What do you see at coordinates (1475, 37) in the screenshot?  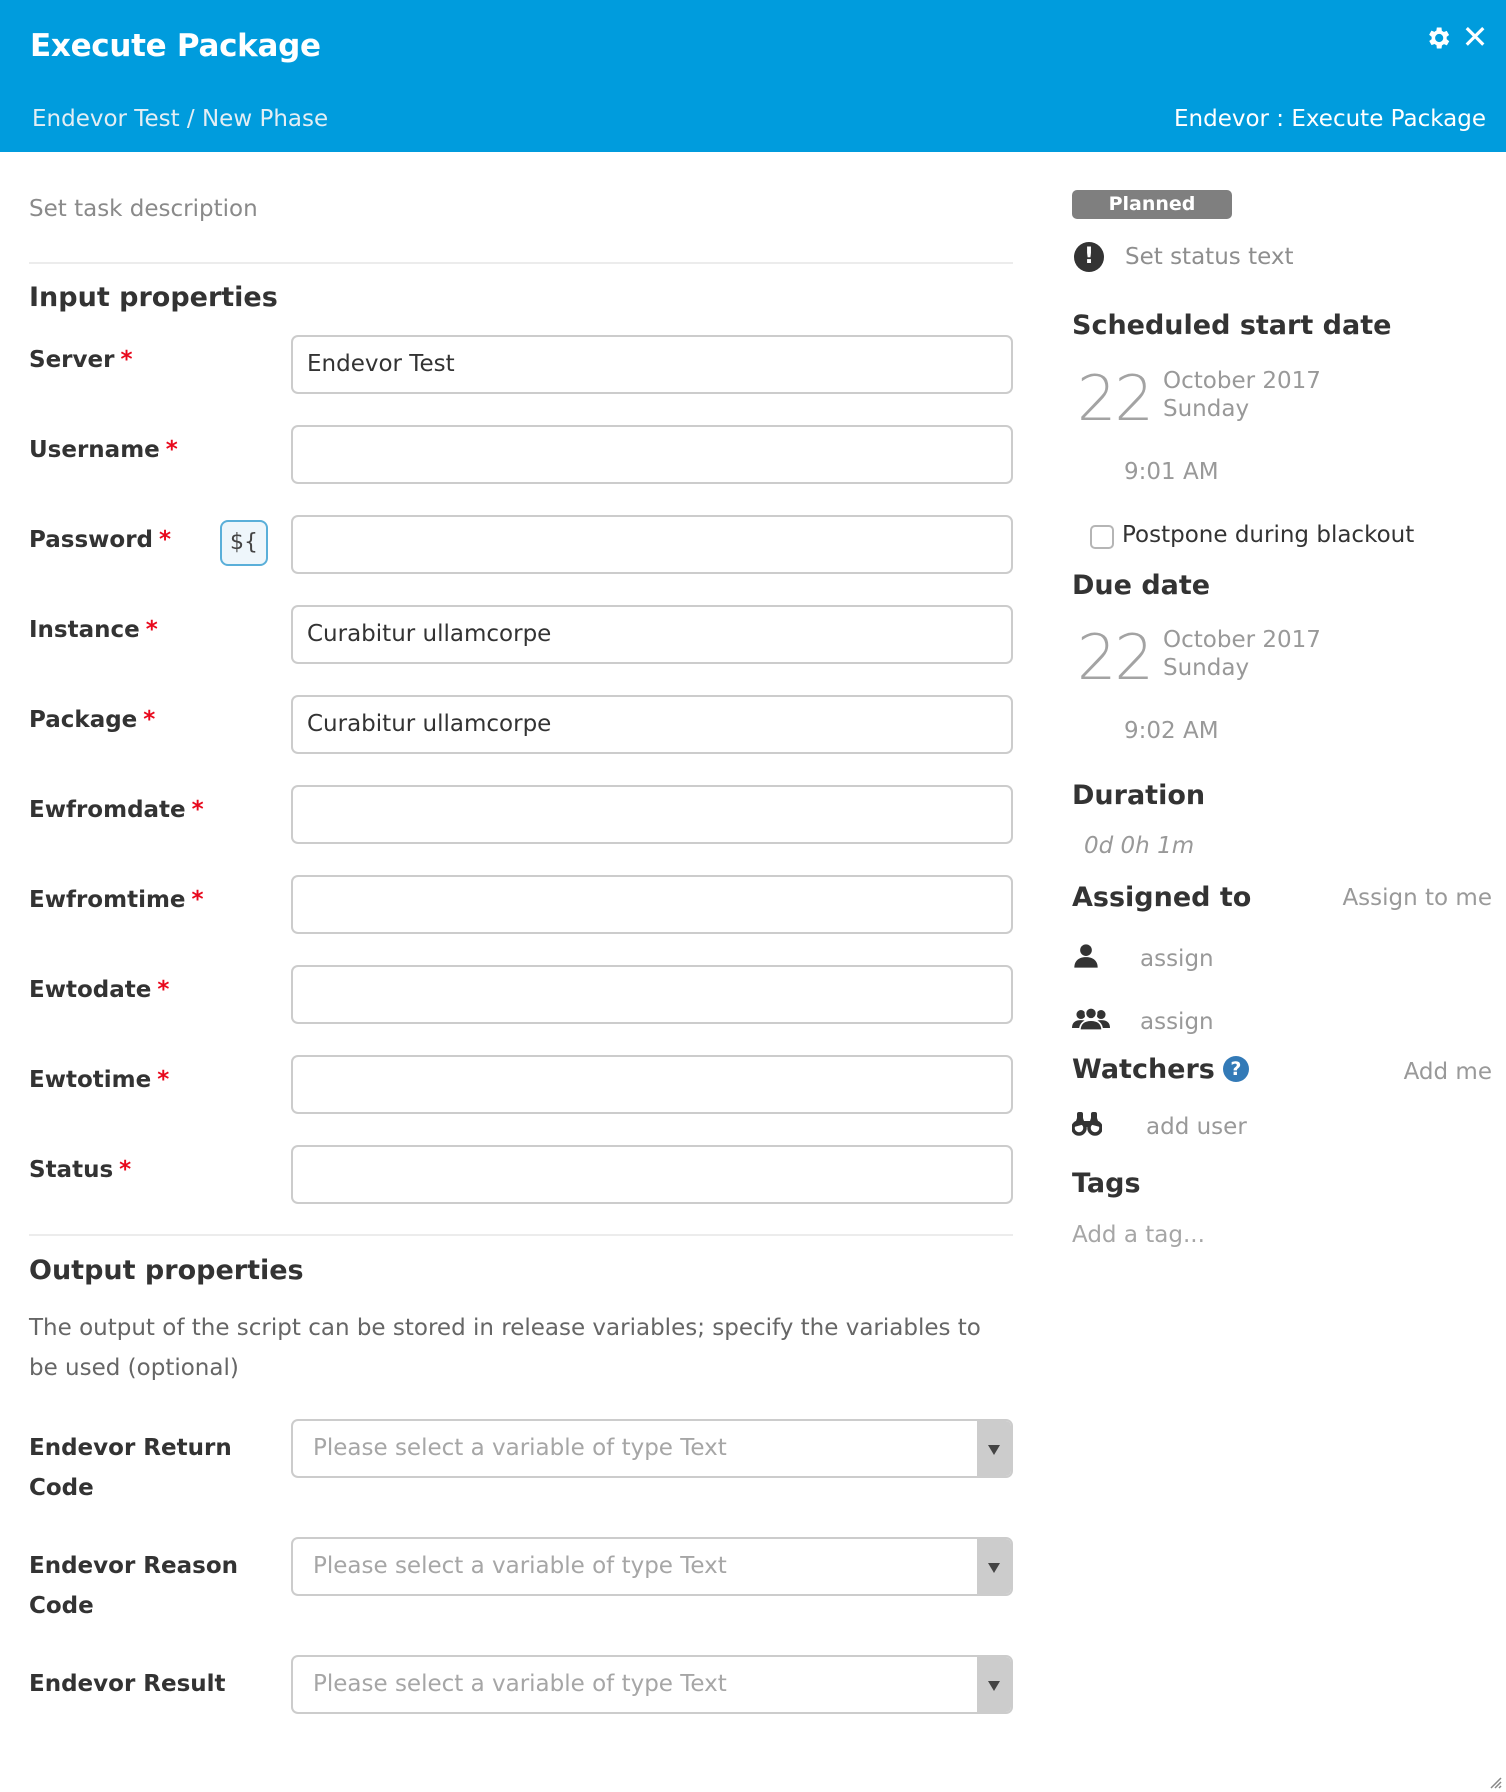 I see `close-icon: ✕` at bounding box center [1475, 37].